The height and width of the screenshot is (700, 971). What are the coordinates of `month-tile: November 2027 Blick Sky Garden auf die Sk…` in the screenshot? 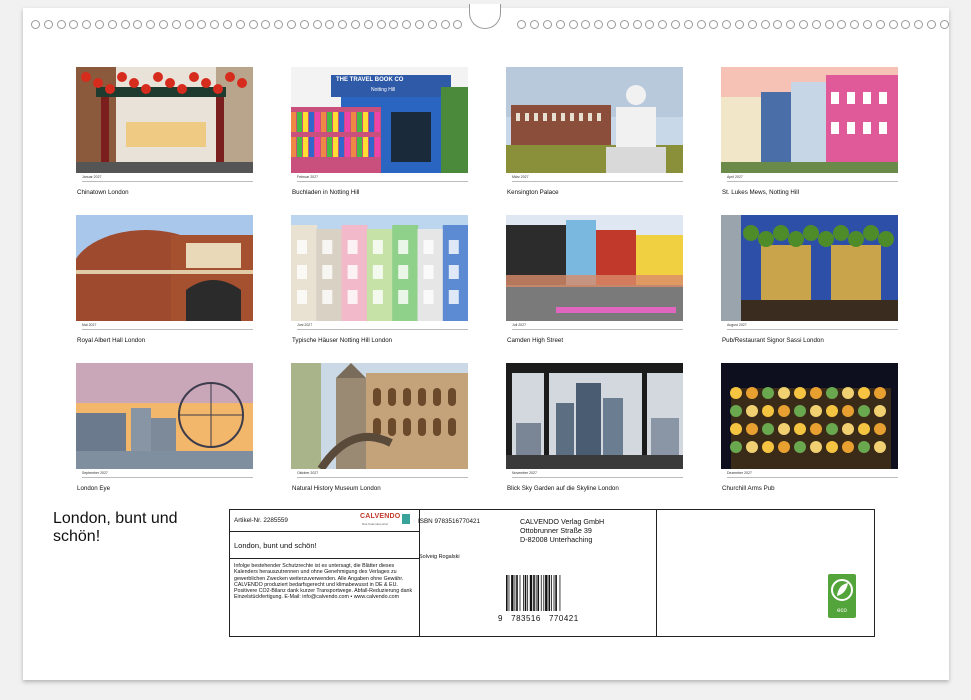 It's located at (594, 427).